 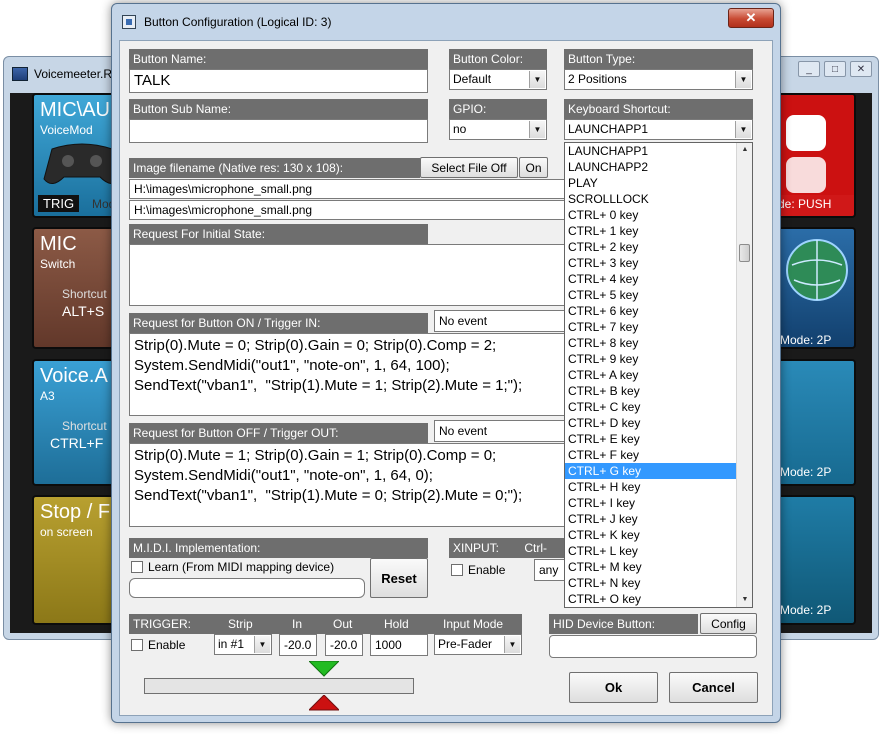 What do you see at coordinates (76, 422) in the screenshot?
I see `macro-button-voice-a: Voice.A A3 Shortcut CTRL+F` at bounding box center [76, 422].